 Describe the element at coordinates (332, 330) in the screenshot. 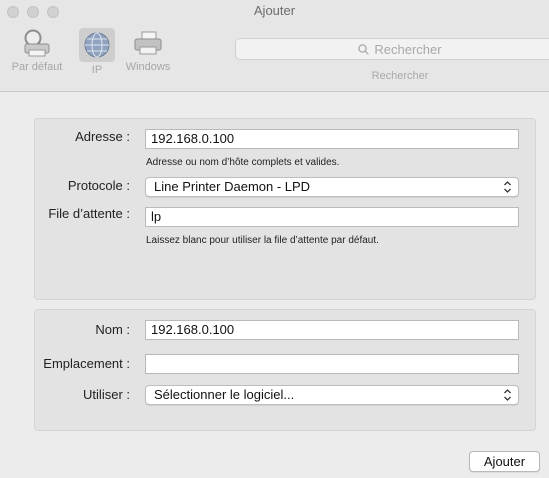

I see `name-field: 192.168.0.100` at that location.